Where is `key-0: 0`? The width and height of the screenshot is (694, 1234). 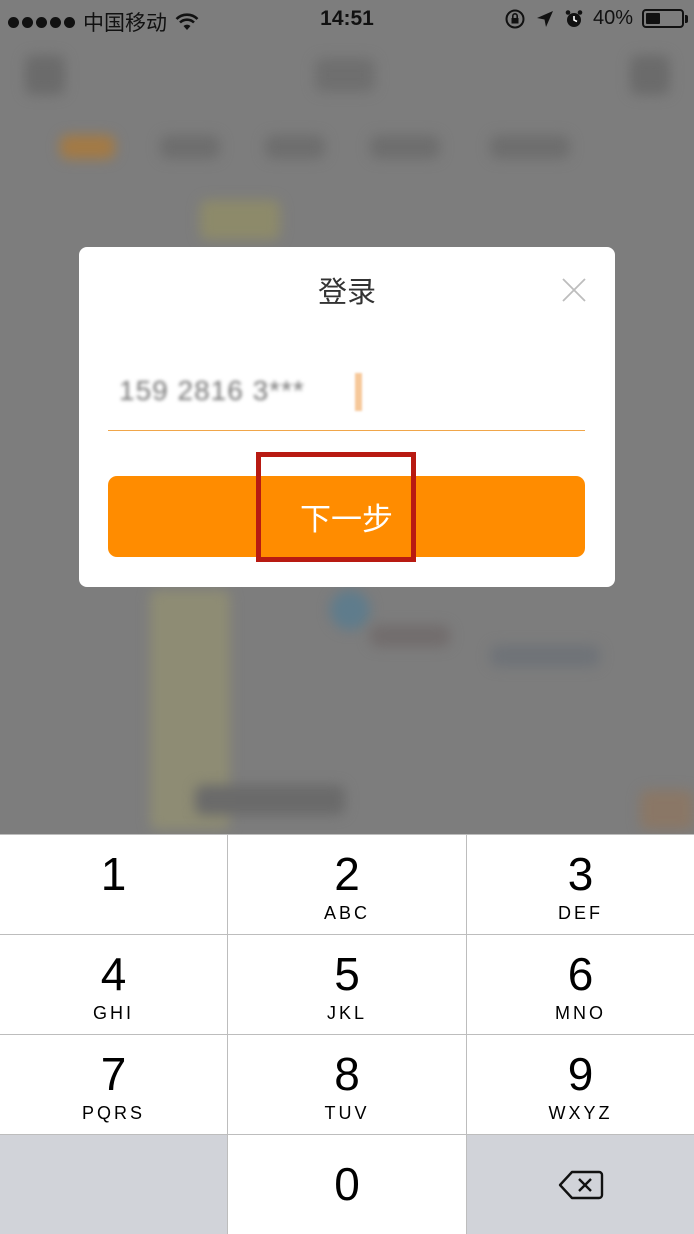 key-0: 0 is located at coordinates (347, 1184).